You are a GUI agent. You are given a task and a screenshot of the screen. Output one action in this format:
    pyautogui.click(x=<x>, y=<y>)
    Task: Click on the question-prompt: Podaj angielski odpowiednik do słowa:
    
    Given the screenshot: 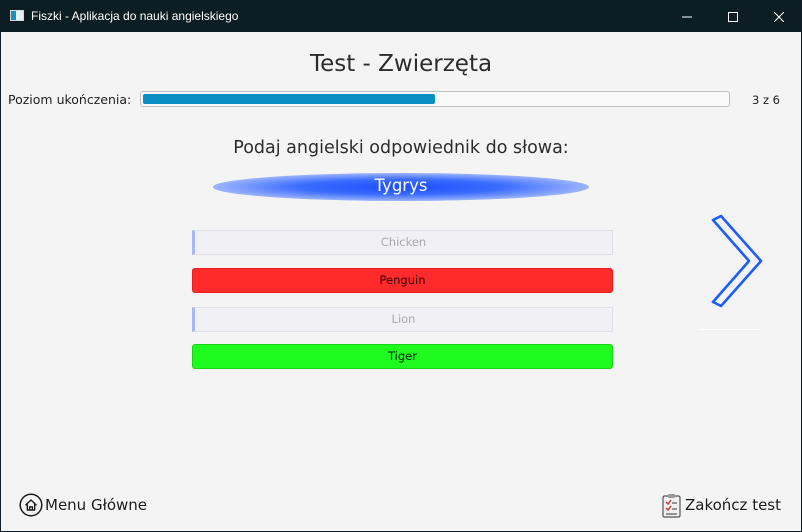 What is the action you would take?
    pyautogui.click(x=401, y=148)
    